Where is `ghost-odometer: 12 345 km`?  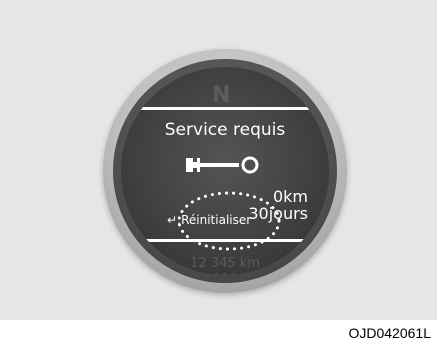
ghost-odometer: 12 345 km is located at coordinates (225, 263).